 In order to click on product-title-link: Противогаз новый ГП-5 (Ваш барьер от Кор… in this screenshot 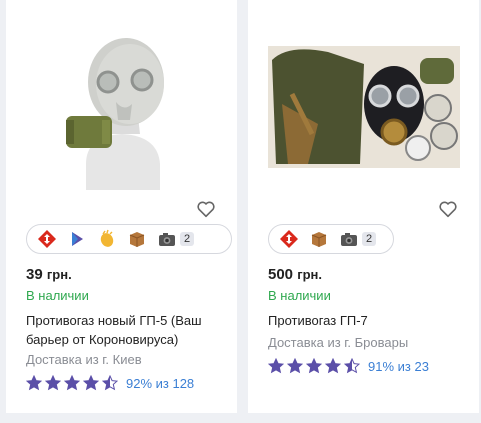, I will do `click(126, 330)`.